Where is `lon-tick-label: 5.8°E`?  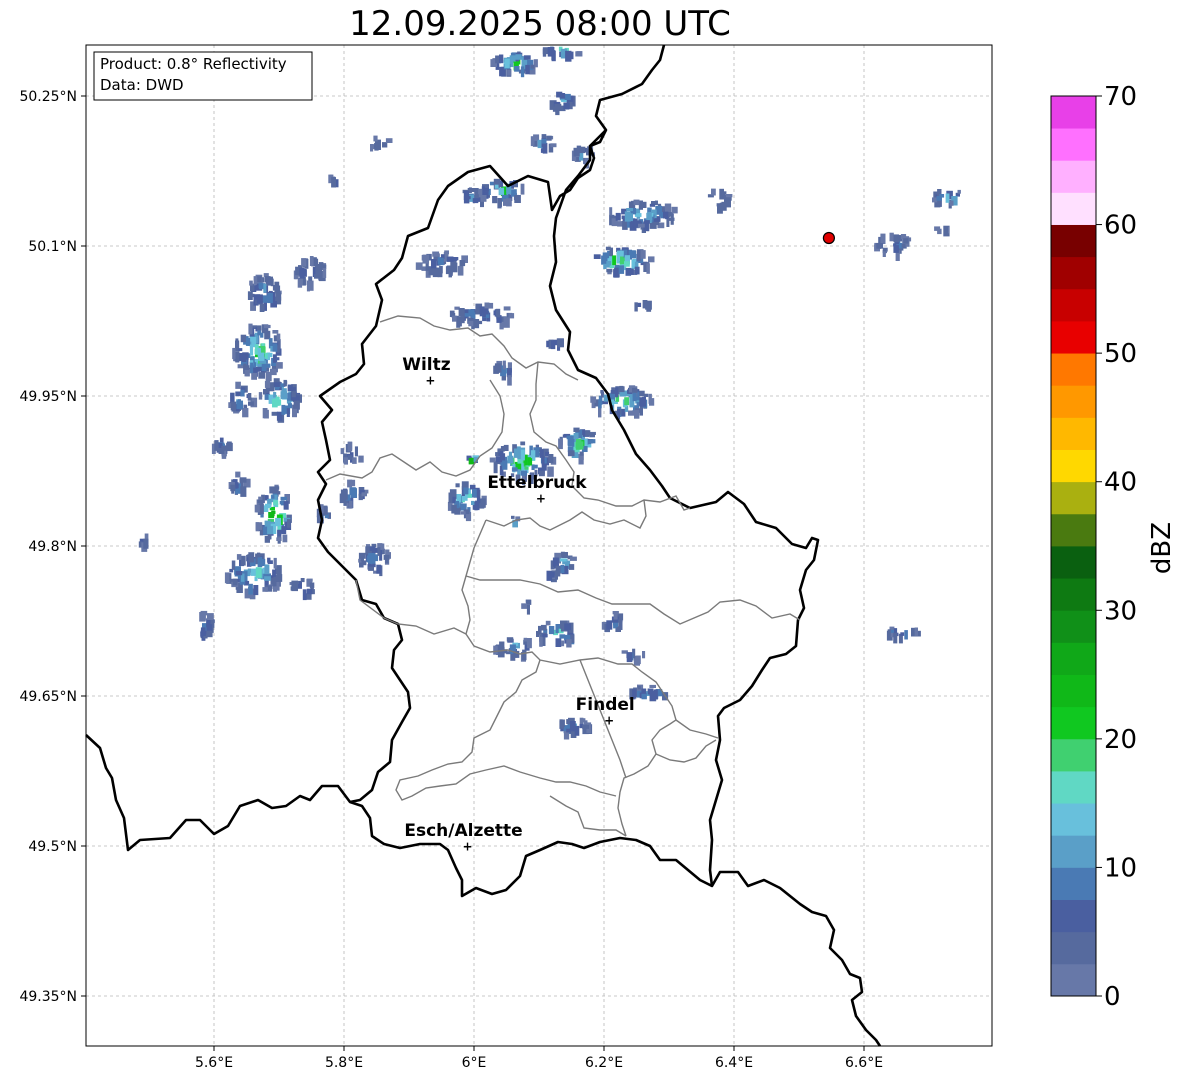
lon-tick-label: 5.8°E is located at coordinates (344, 1063).